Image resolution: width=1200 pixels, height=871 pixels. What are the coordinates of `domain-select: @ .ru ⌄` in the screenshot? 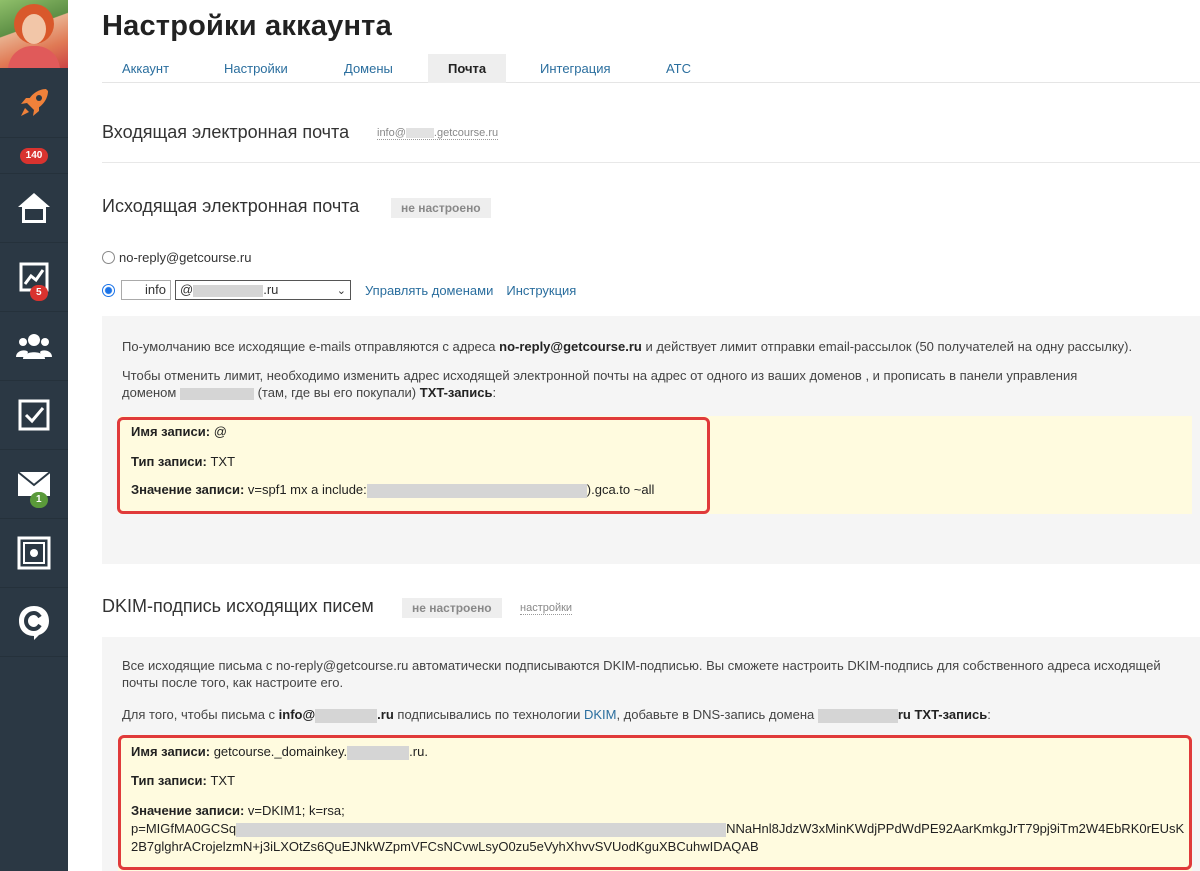 It's located at (263, 290).